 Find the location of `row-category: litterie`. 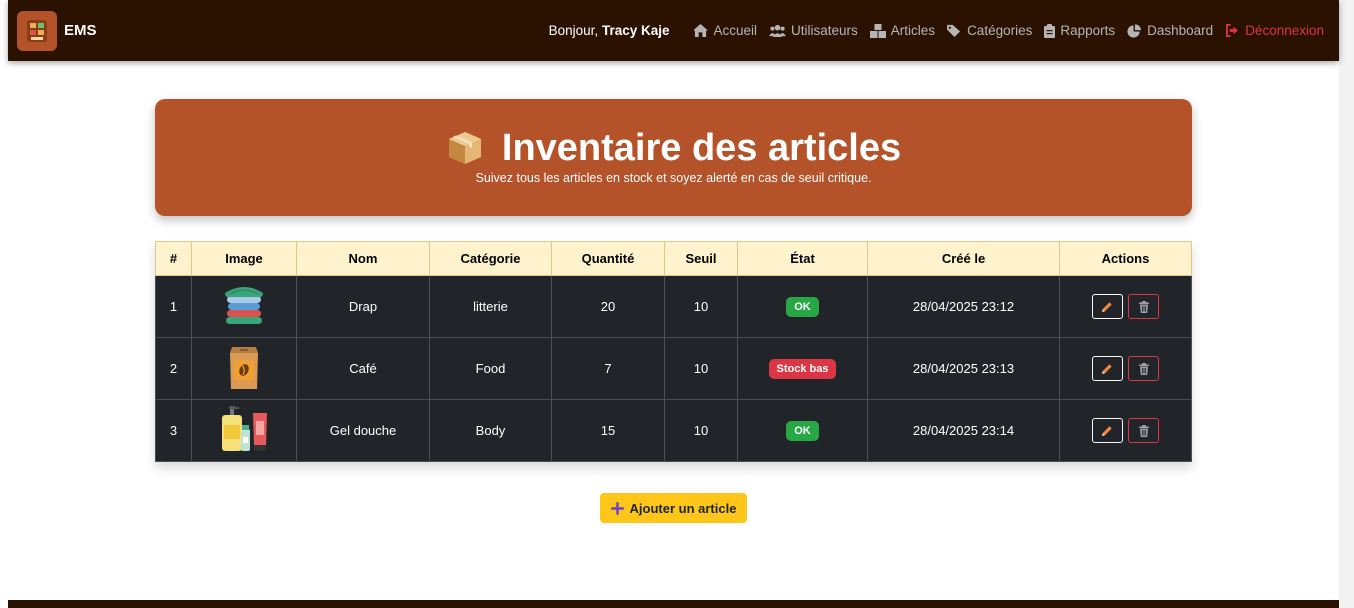

row-category: litterie is located at coordinates (490, 306).